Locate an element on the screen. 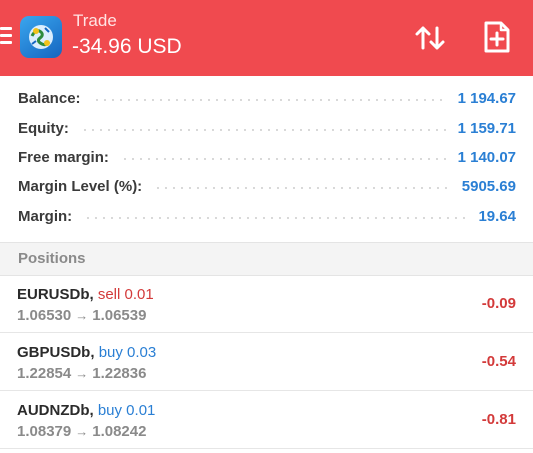  current-price: 1.08242 is located at coordinates (119, 431).